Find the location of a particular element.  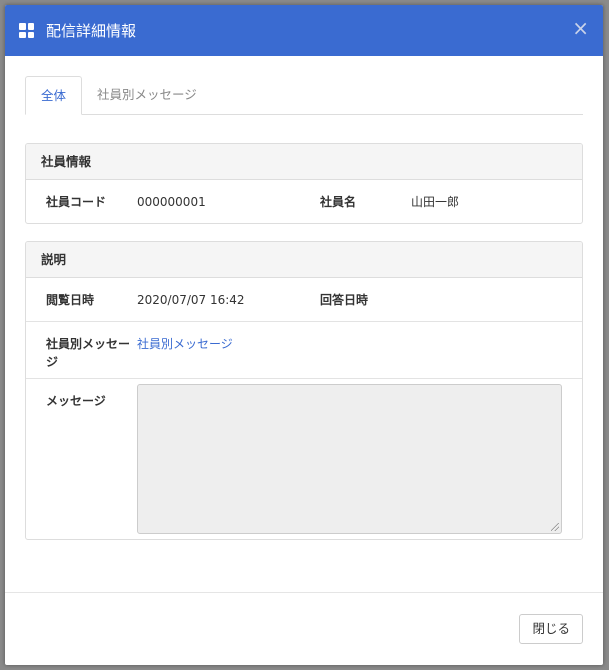

resize-grip-icon is located at coordinates (555, 527).